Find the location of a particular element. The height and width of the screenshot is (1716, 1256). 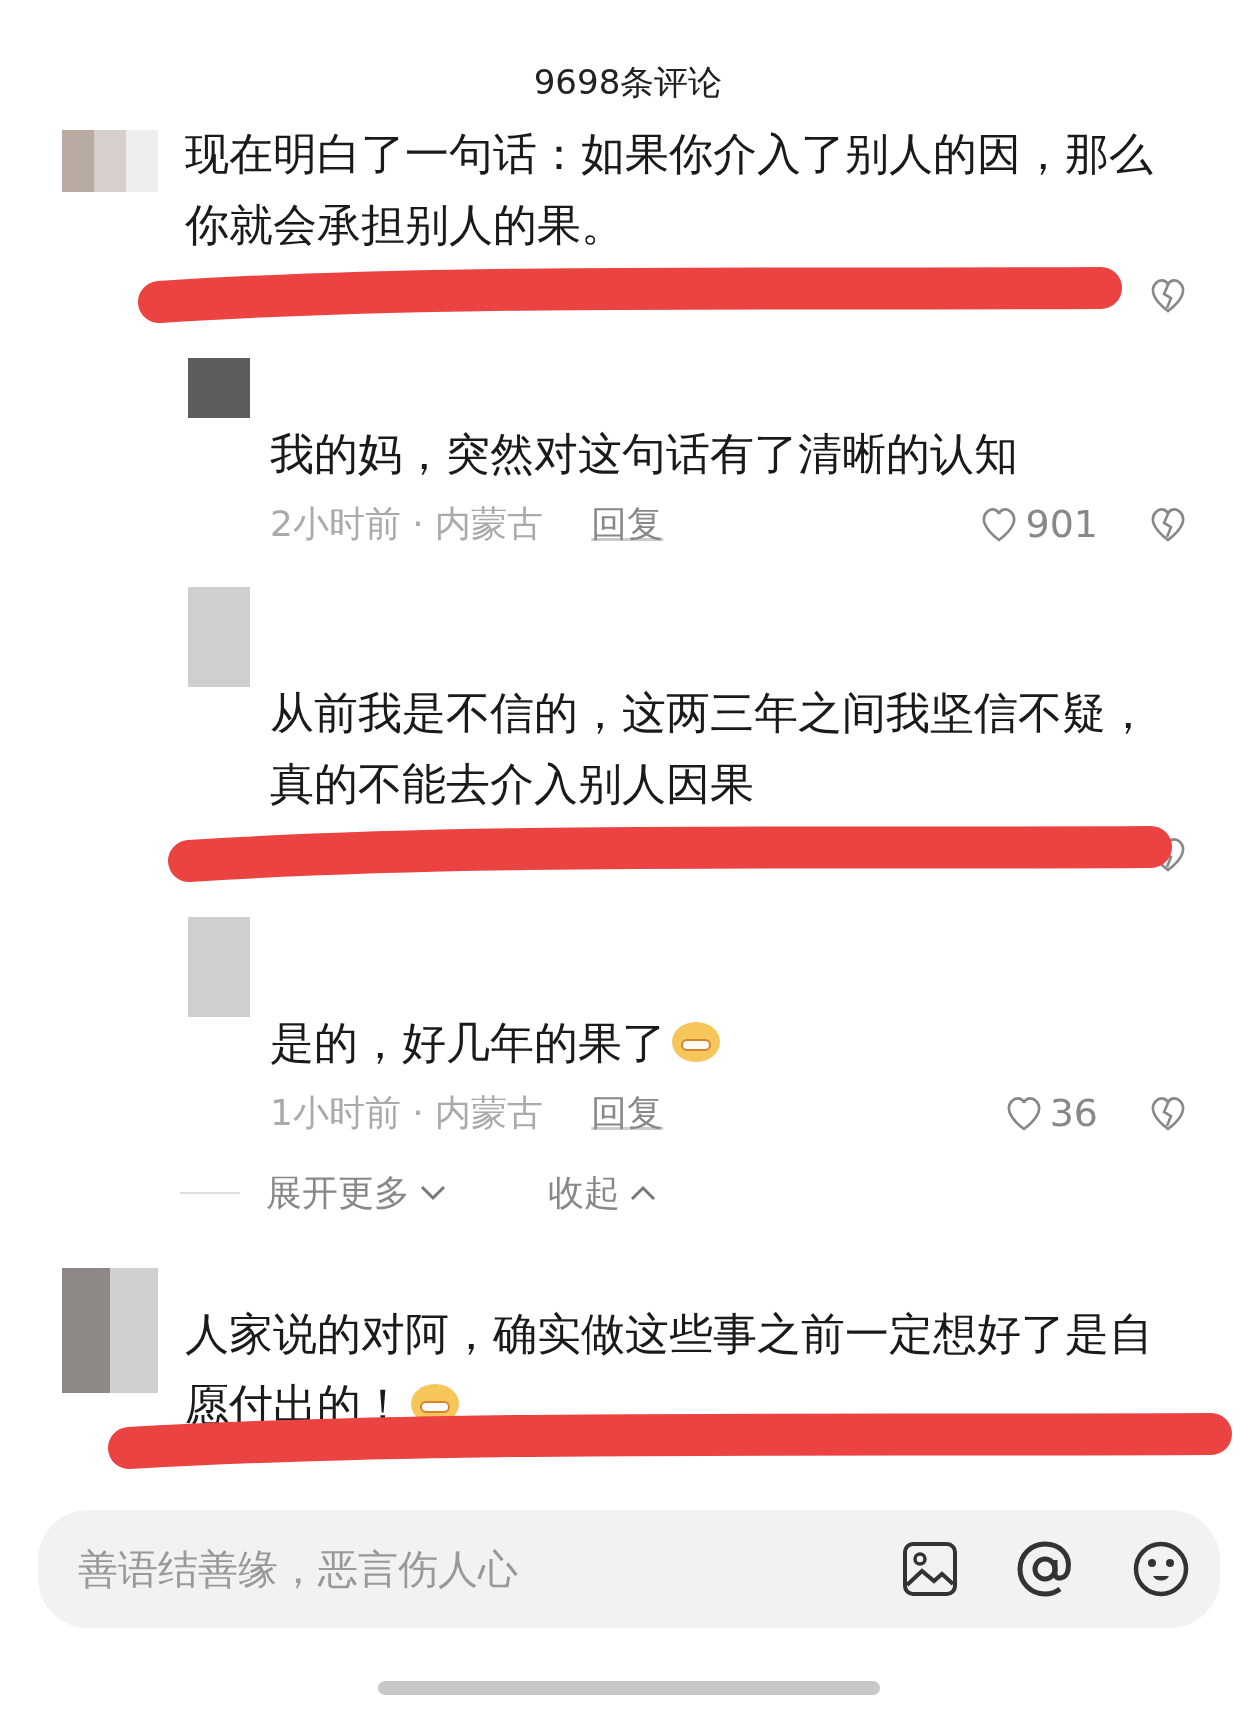

comment-time-location: 1小时前 · 内蒙古 is located at coordinates (407, 1113).